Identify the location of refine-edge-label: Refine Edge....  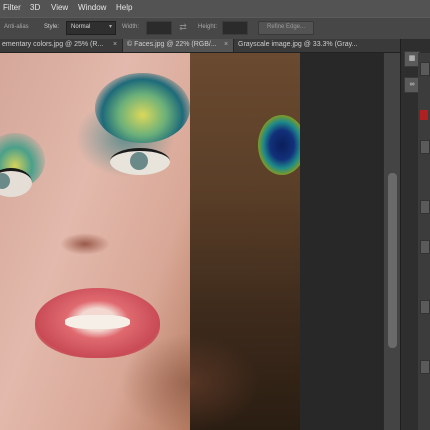
(286, 27).